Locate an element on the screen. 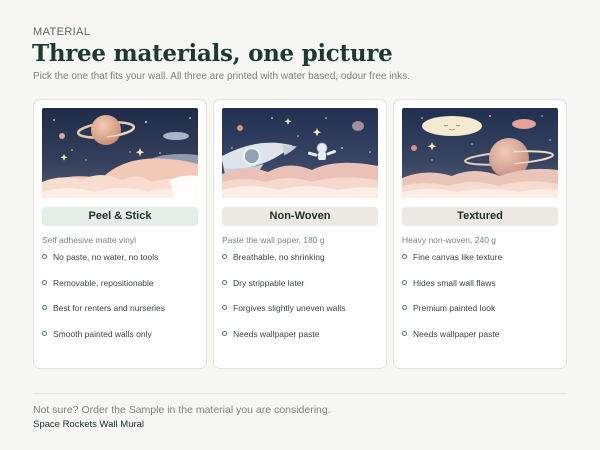  page-title: Three materials, one picture is located at coordinates (212, 53).